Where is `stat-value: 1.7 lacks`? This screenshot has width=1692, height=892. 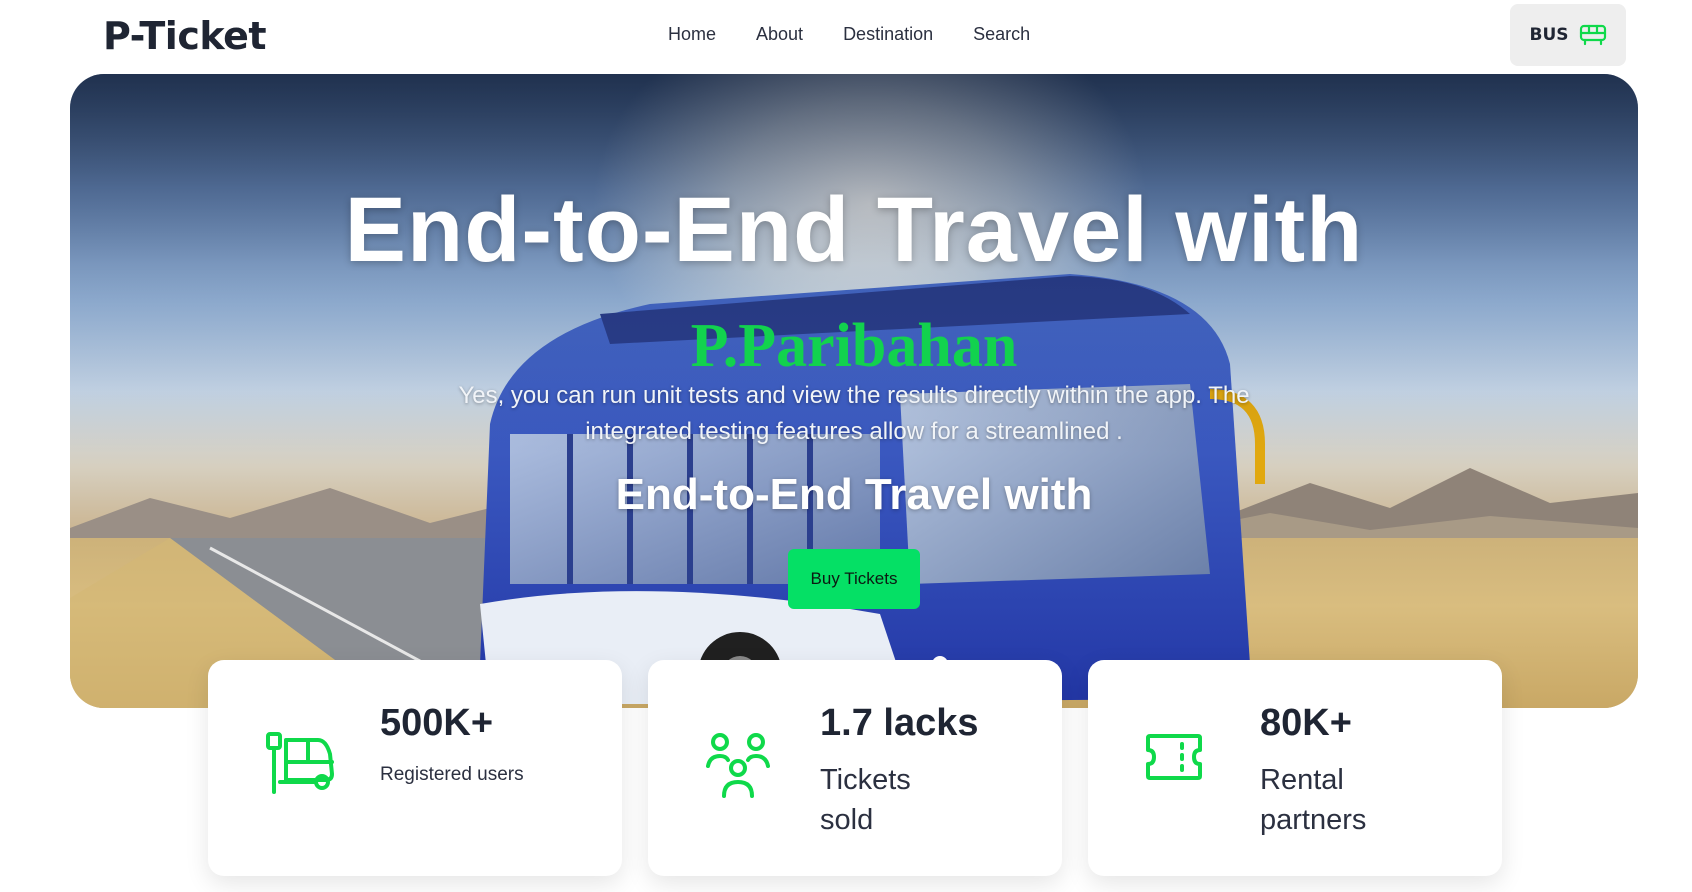 stat-value: 1.7 lacks is located at coordinates (899, 723).